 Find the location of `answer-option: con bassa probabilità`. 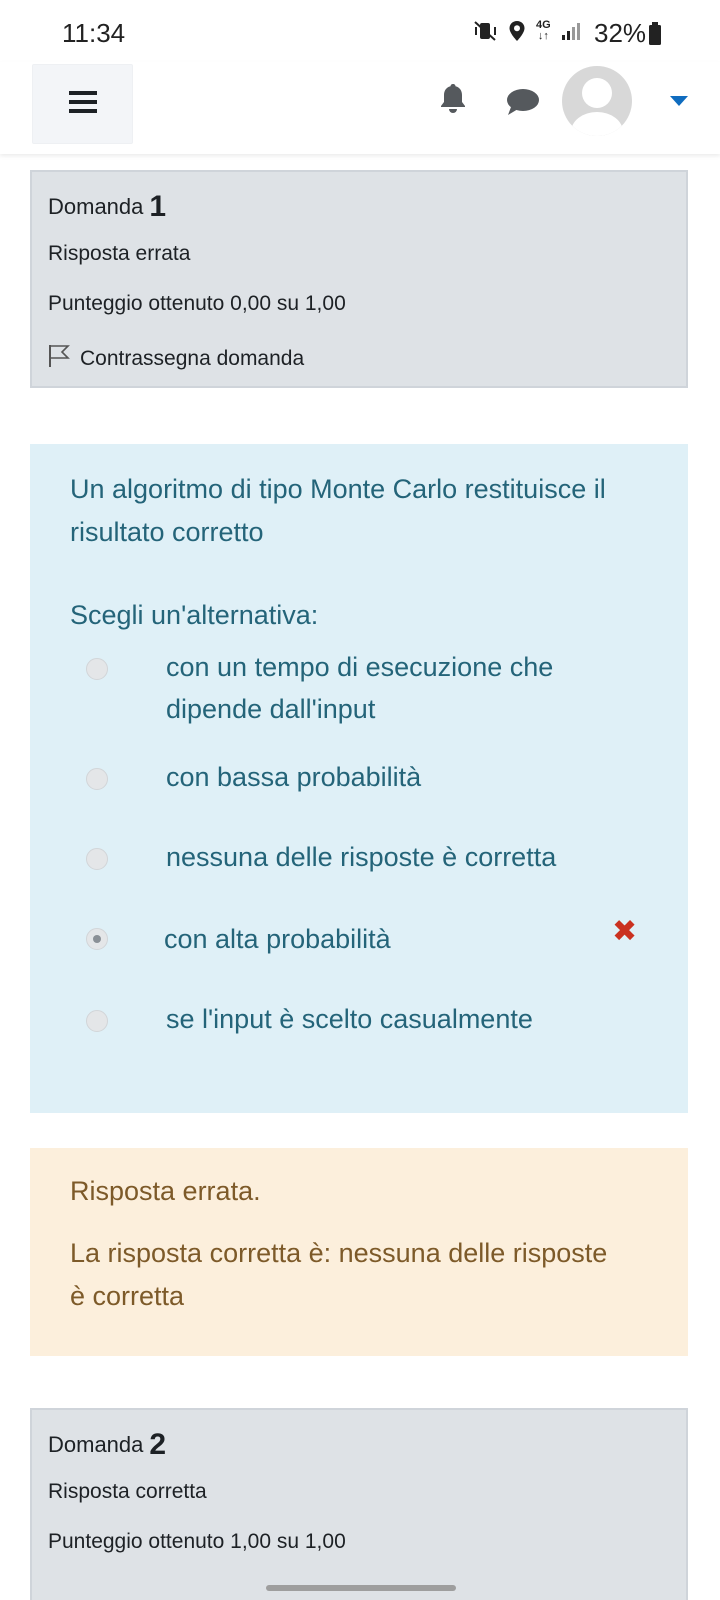

answer-option: con bassa probabilità is located at coordinates (366, 777).